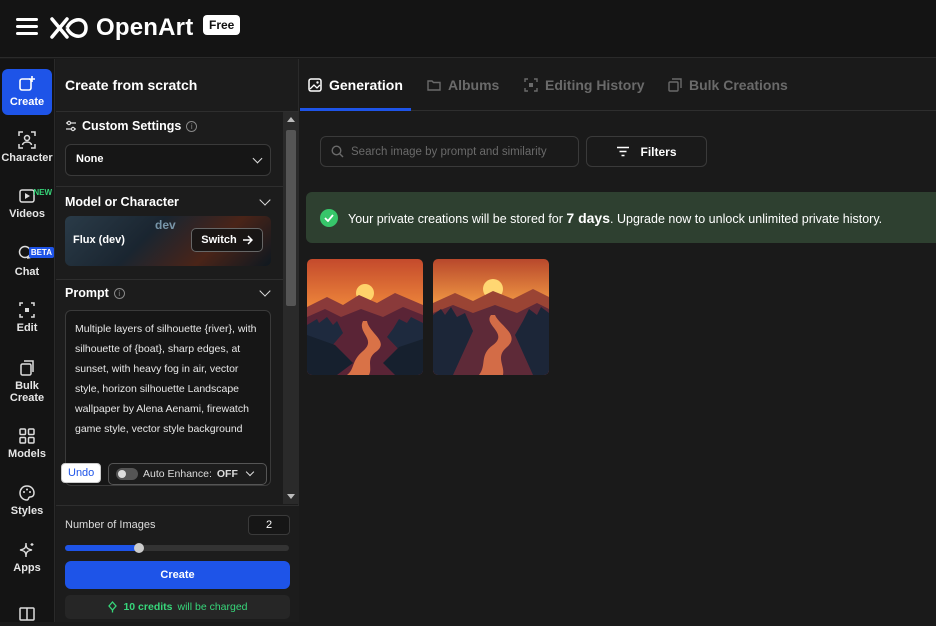 The image size is (936, 626). What do you see at coordinates (646, 151) in the screenshot?
I see `filters-button: Filters` at bounding box center [646, 151].